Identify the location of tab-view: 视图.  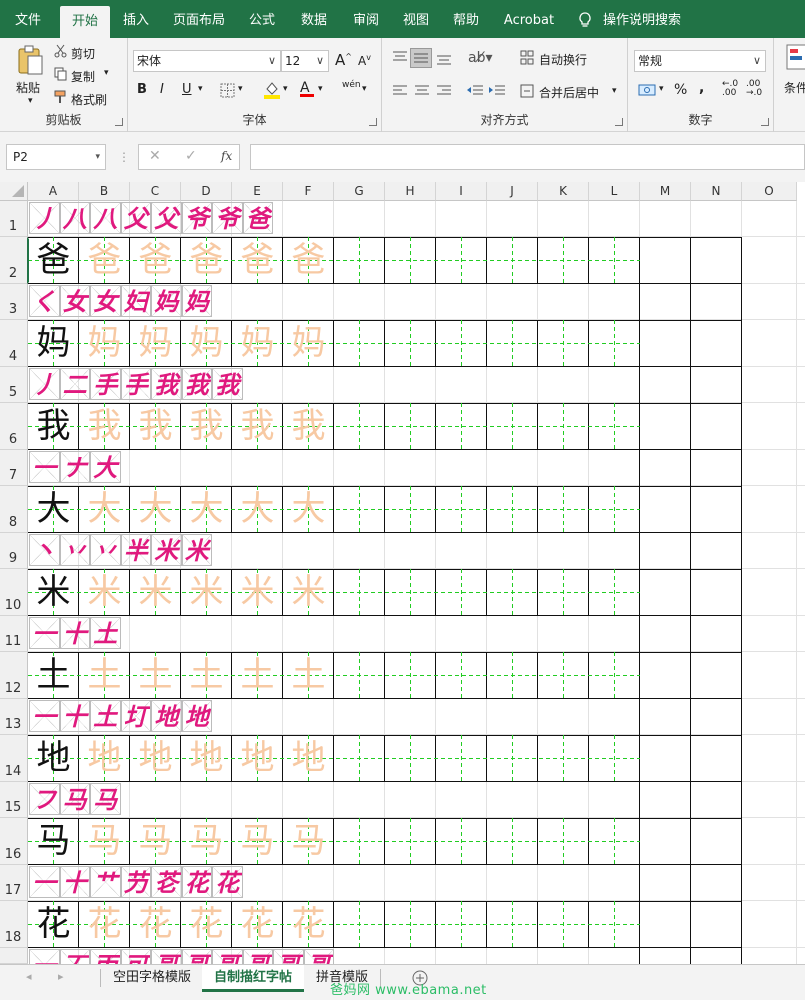
(416, 19).